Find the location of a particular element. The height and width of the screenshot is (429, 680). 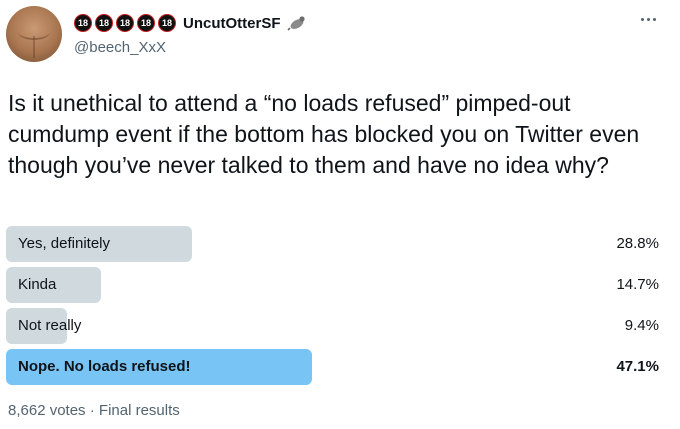

poll-option-winner: Nope. No loads refused! 47.1% is located at coordinates (337, 367).